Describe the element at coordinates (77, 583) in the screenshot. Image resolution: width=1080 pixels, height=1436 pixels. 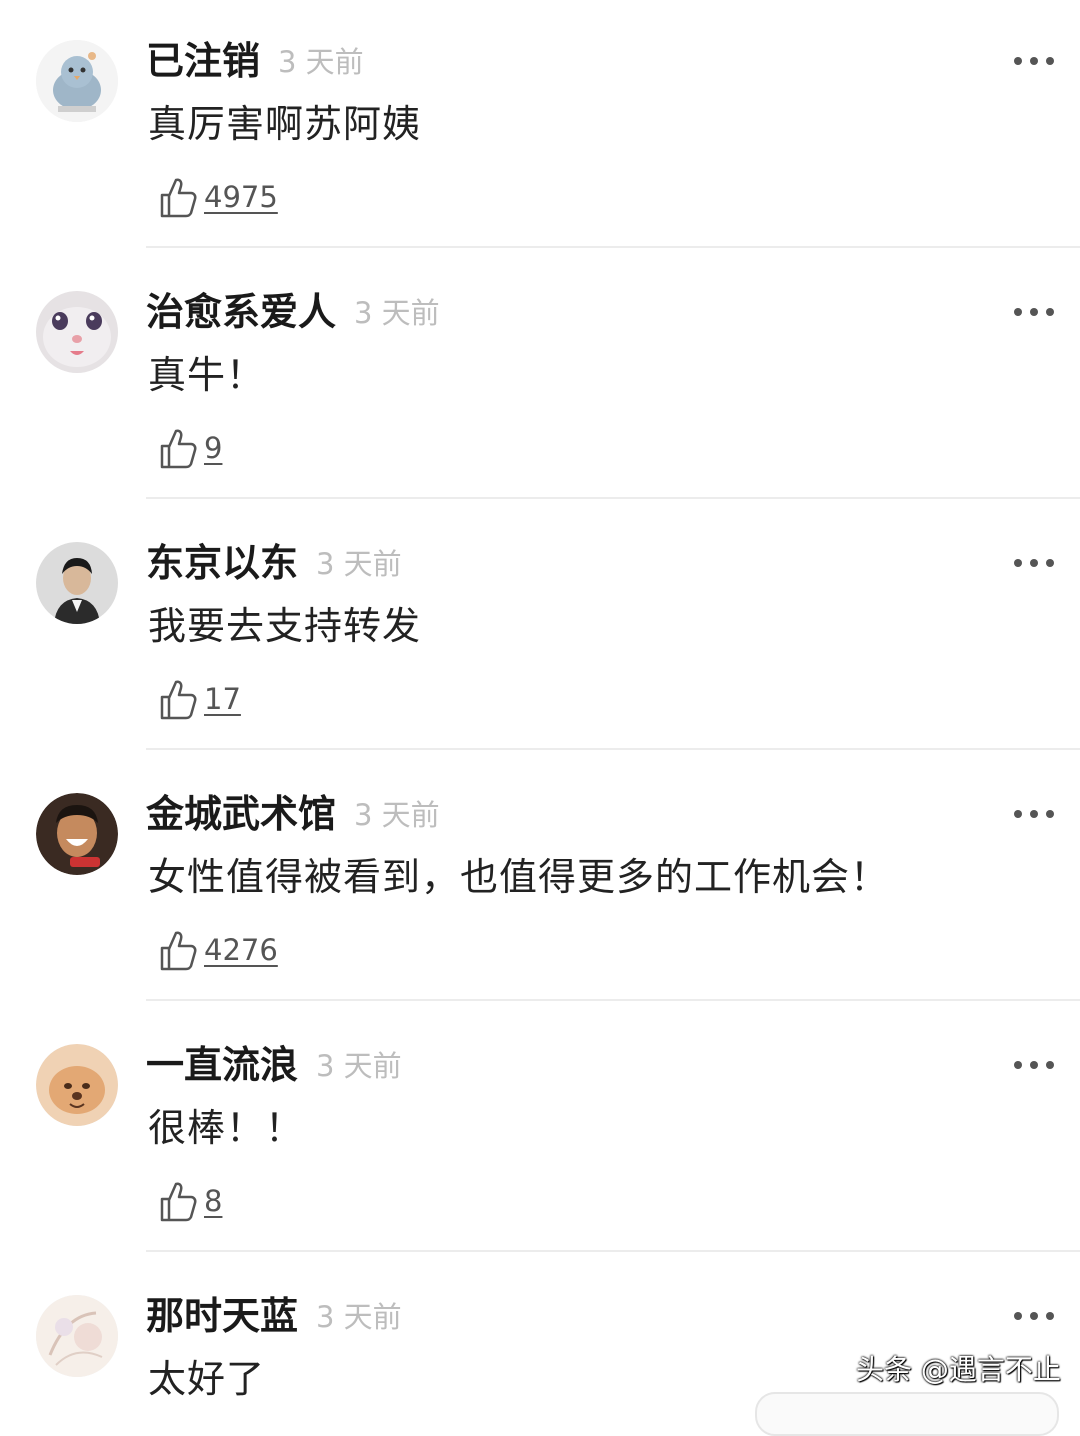
I see `man-portrait-avatar` at that location.